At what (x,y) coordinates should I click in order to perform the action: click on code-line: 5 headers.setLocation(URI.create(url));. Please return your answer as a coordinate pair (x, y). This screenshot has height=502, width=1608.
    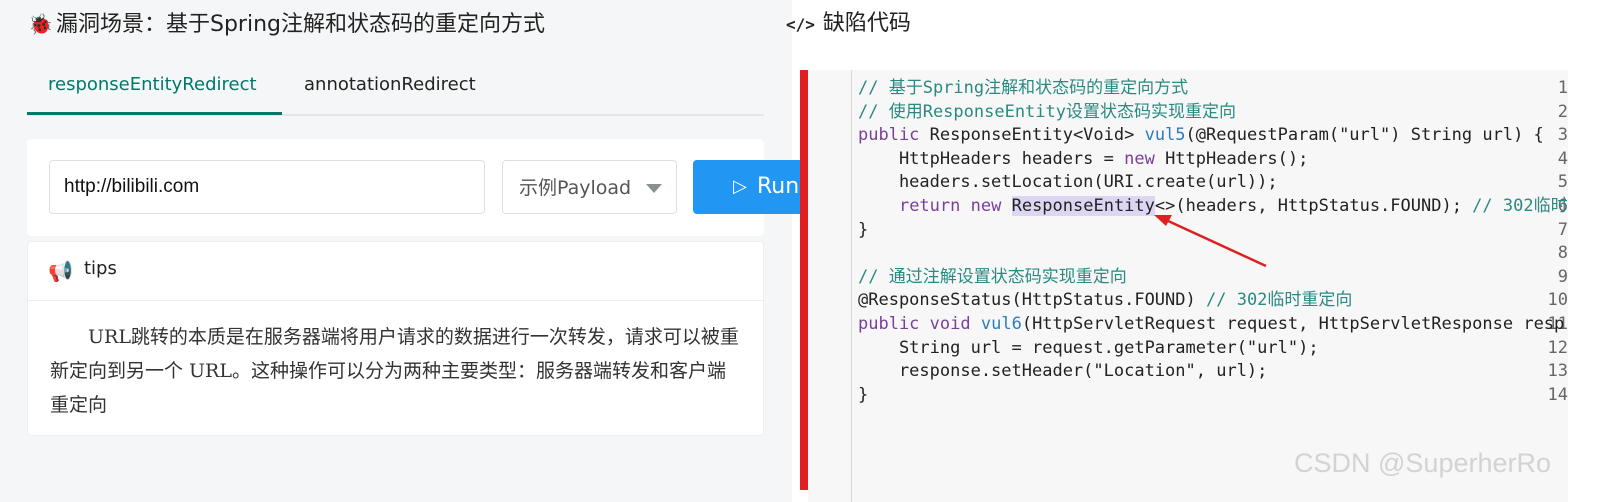
    Looking at the image, I should click on (1188, 182).